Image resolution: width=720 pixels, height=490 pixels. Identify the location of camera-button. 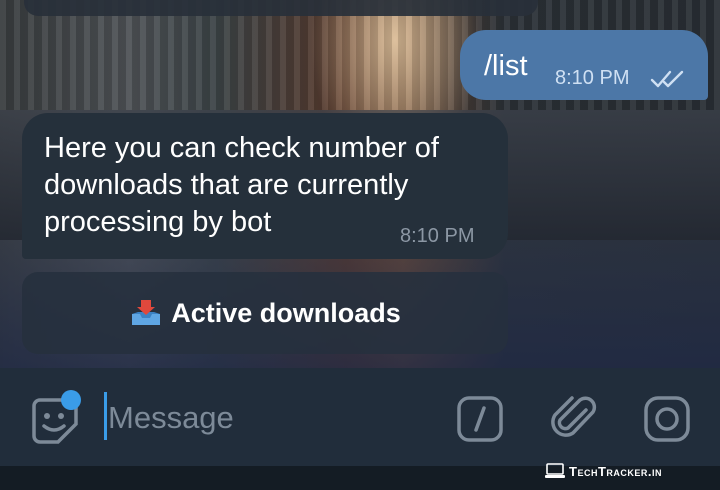
(667, 419).